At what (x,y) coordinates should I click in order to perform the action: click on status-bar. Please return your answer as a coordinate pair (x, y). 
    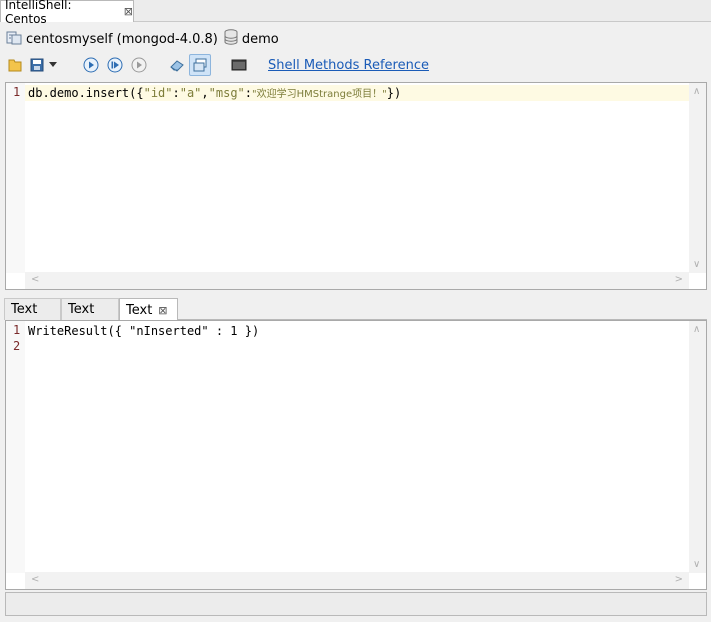
    Looking at the image, I should click on (356, 604).